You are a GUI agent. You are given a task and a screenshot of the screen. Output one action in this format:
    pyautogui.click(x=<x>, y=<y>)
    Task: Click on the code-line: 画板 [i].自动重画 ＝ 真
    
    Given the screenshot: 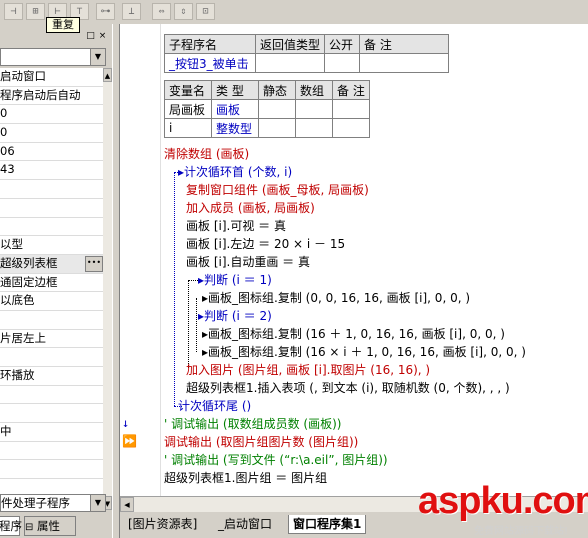 What is the action you would take?
    pyautogui.click(x=248, y=262)
    